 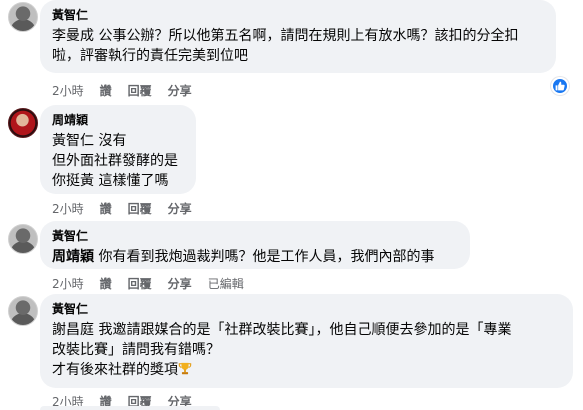 I want to click on comment-text-line: 黃智仁 沒有, so click(x=118, y=141).